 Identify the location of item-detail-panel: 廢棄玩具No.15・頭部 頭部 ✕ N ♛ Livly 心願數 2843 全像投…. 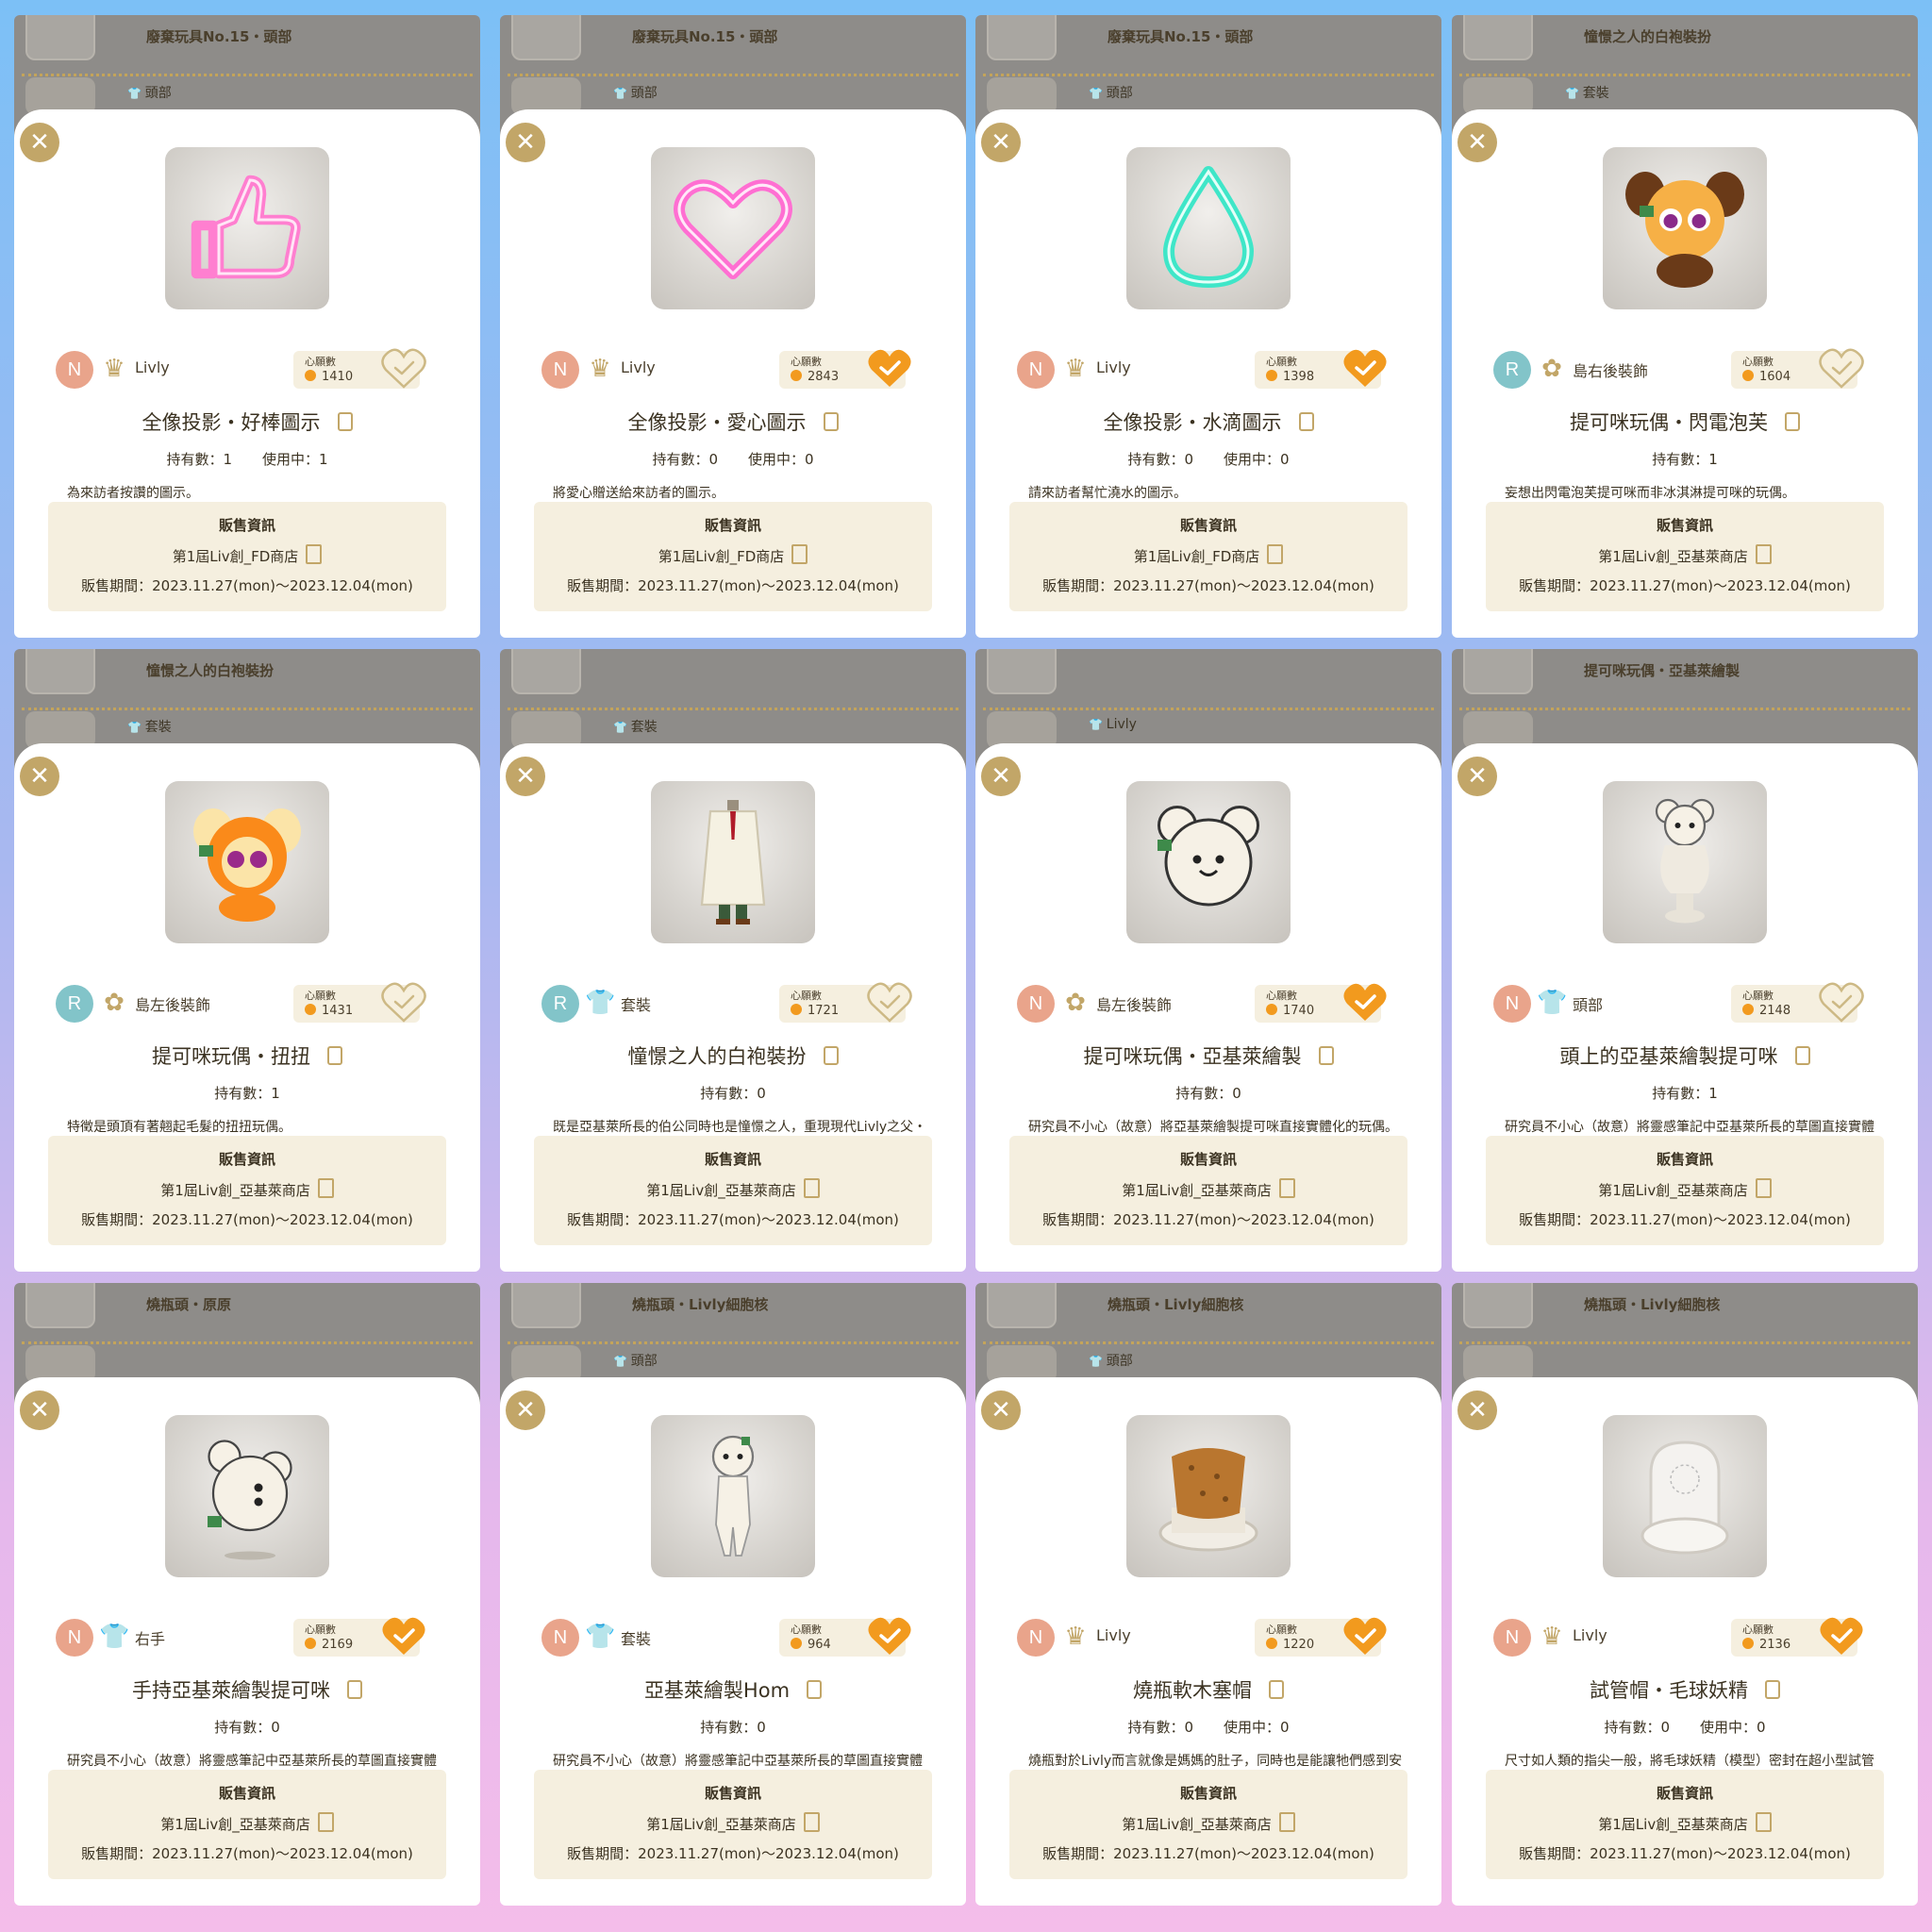
(733, 326).